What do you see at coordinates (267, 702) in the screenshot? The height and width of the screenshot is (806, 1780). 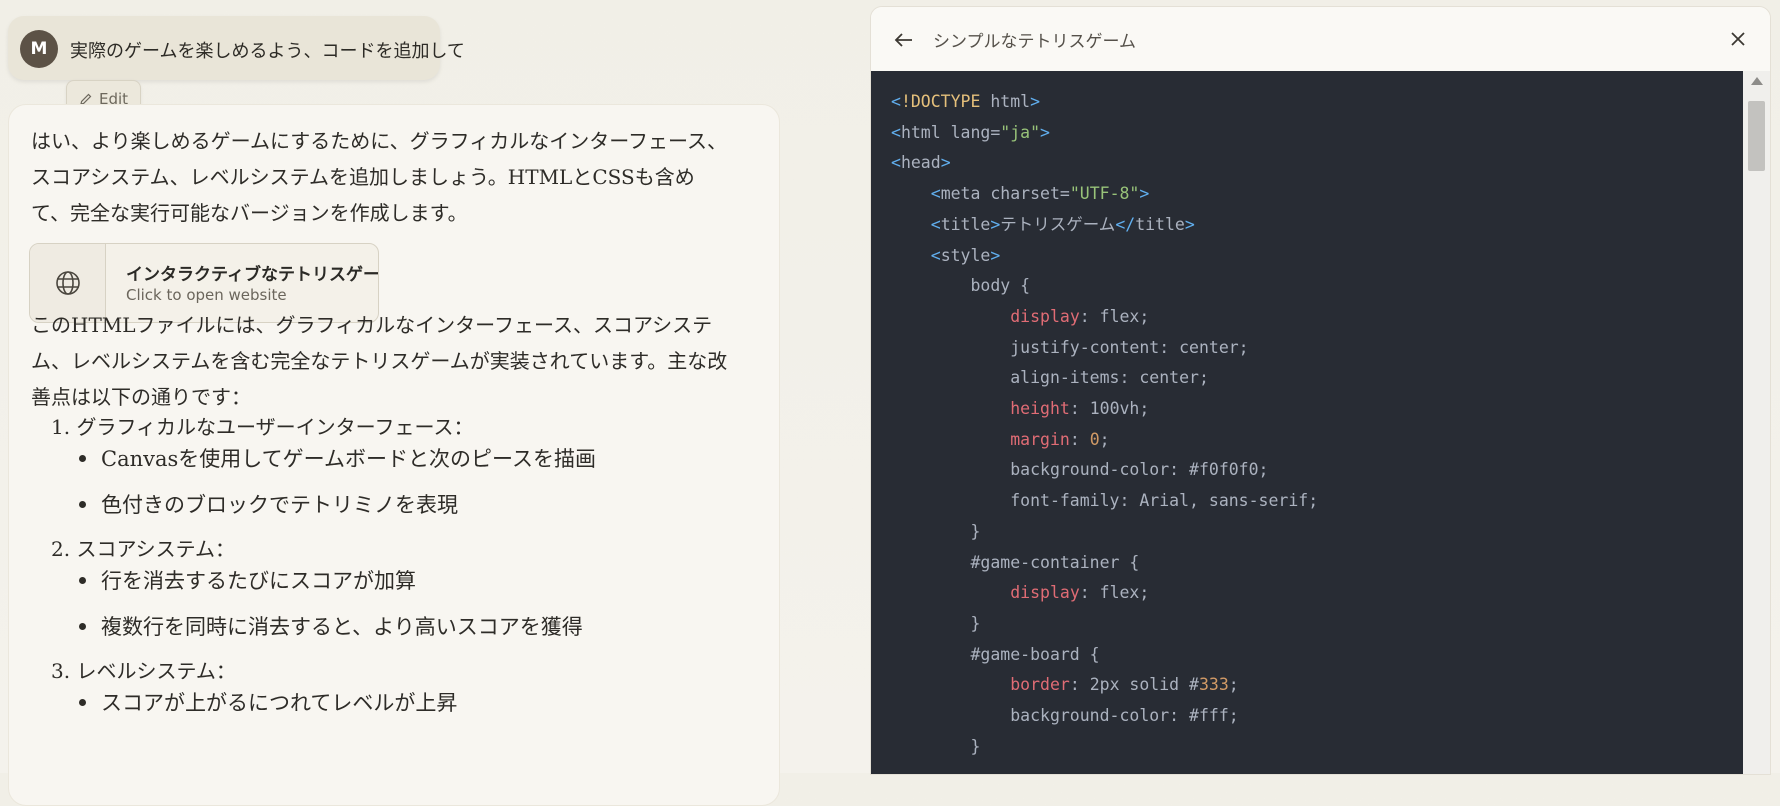 I see `list-bullet: スコアが上がるにつれてレベルが上昇` at bounding box center [267, 702].